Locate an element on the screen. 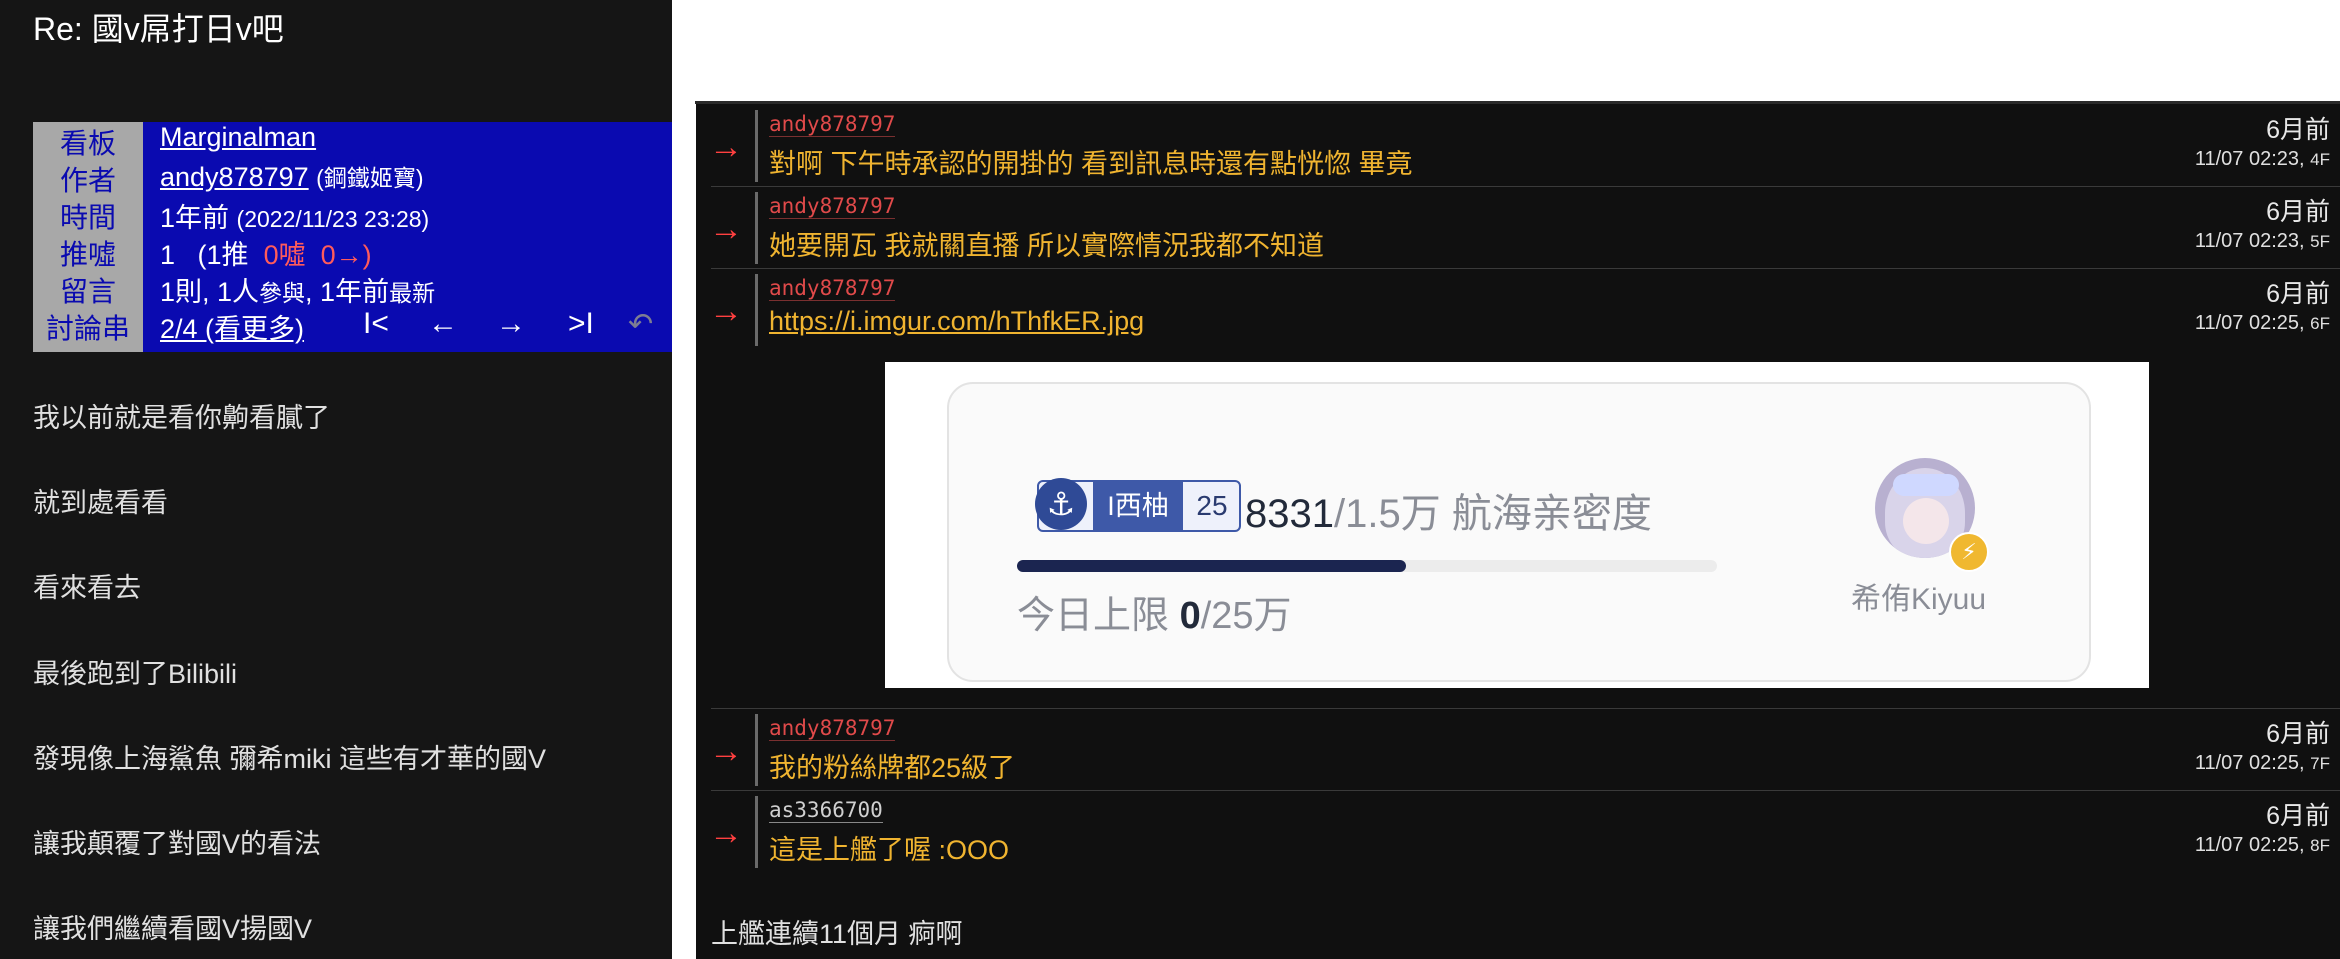 The image size is (2340, 959). comment-content: 她要開瓦 我就關直播 所以實際情況我都不知道 is located at coordinates (1047, 246).